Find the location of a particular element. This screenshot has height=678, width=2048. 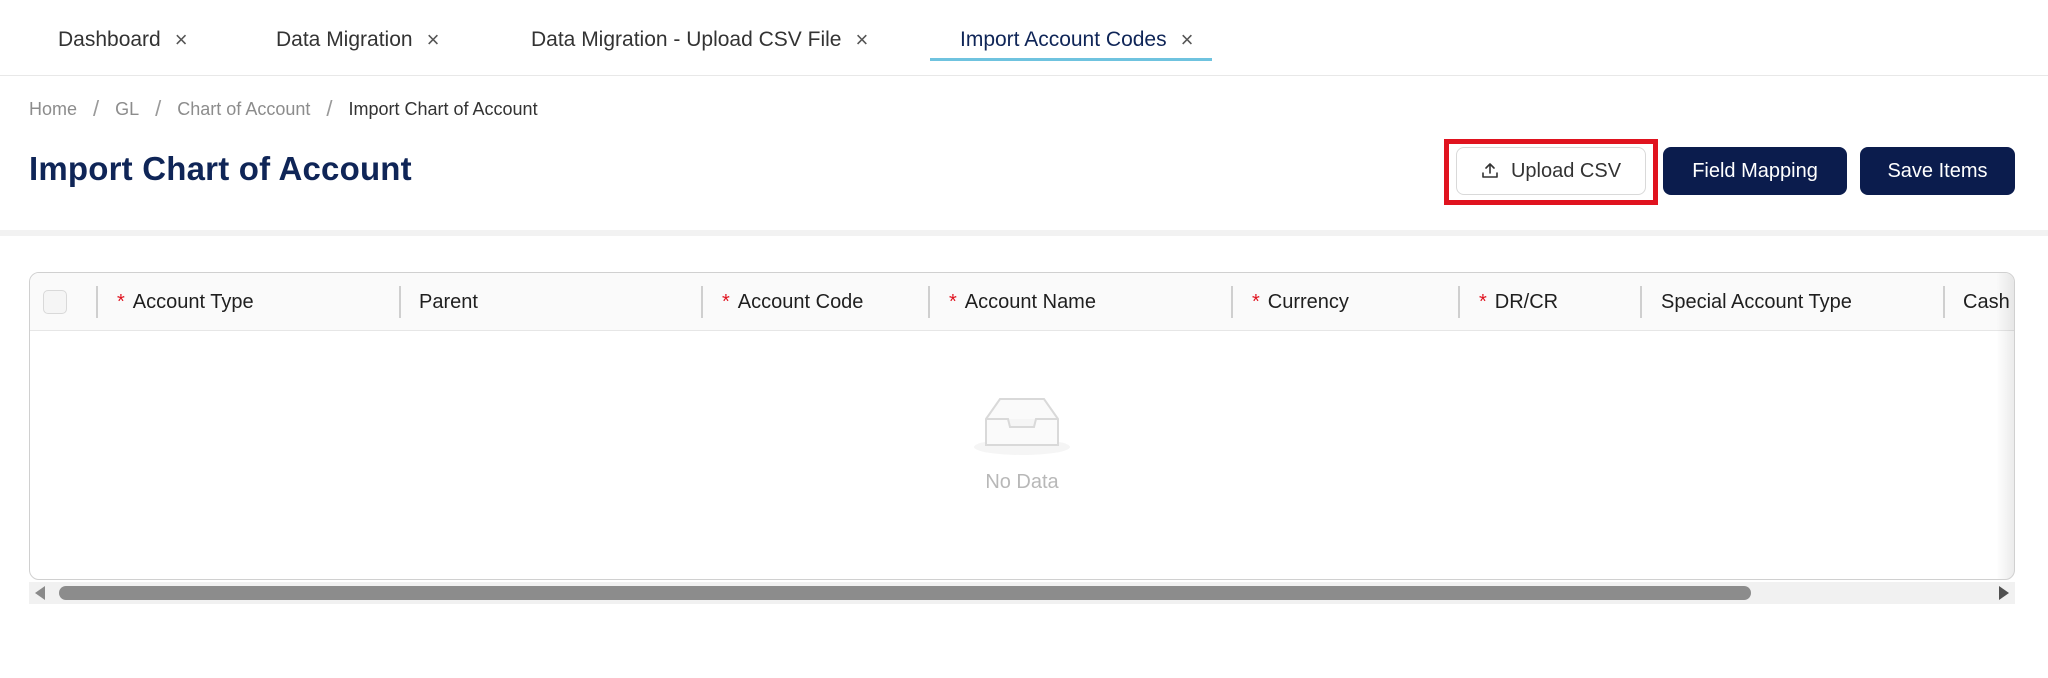

column-header-account-type: * Account Type is located at coordinates (185, 302).